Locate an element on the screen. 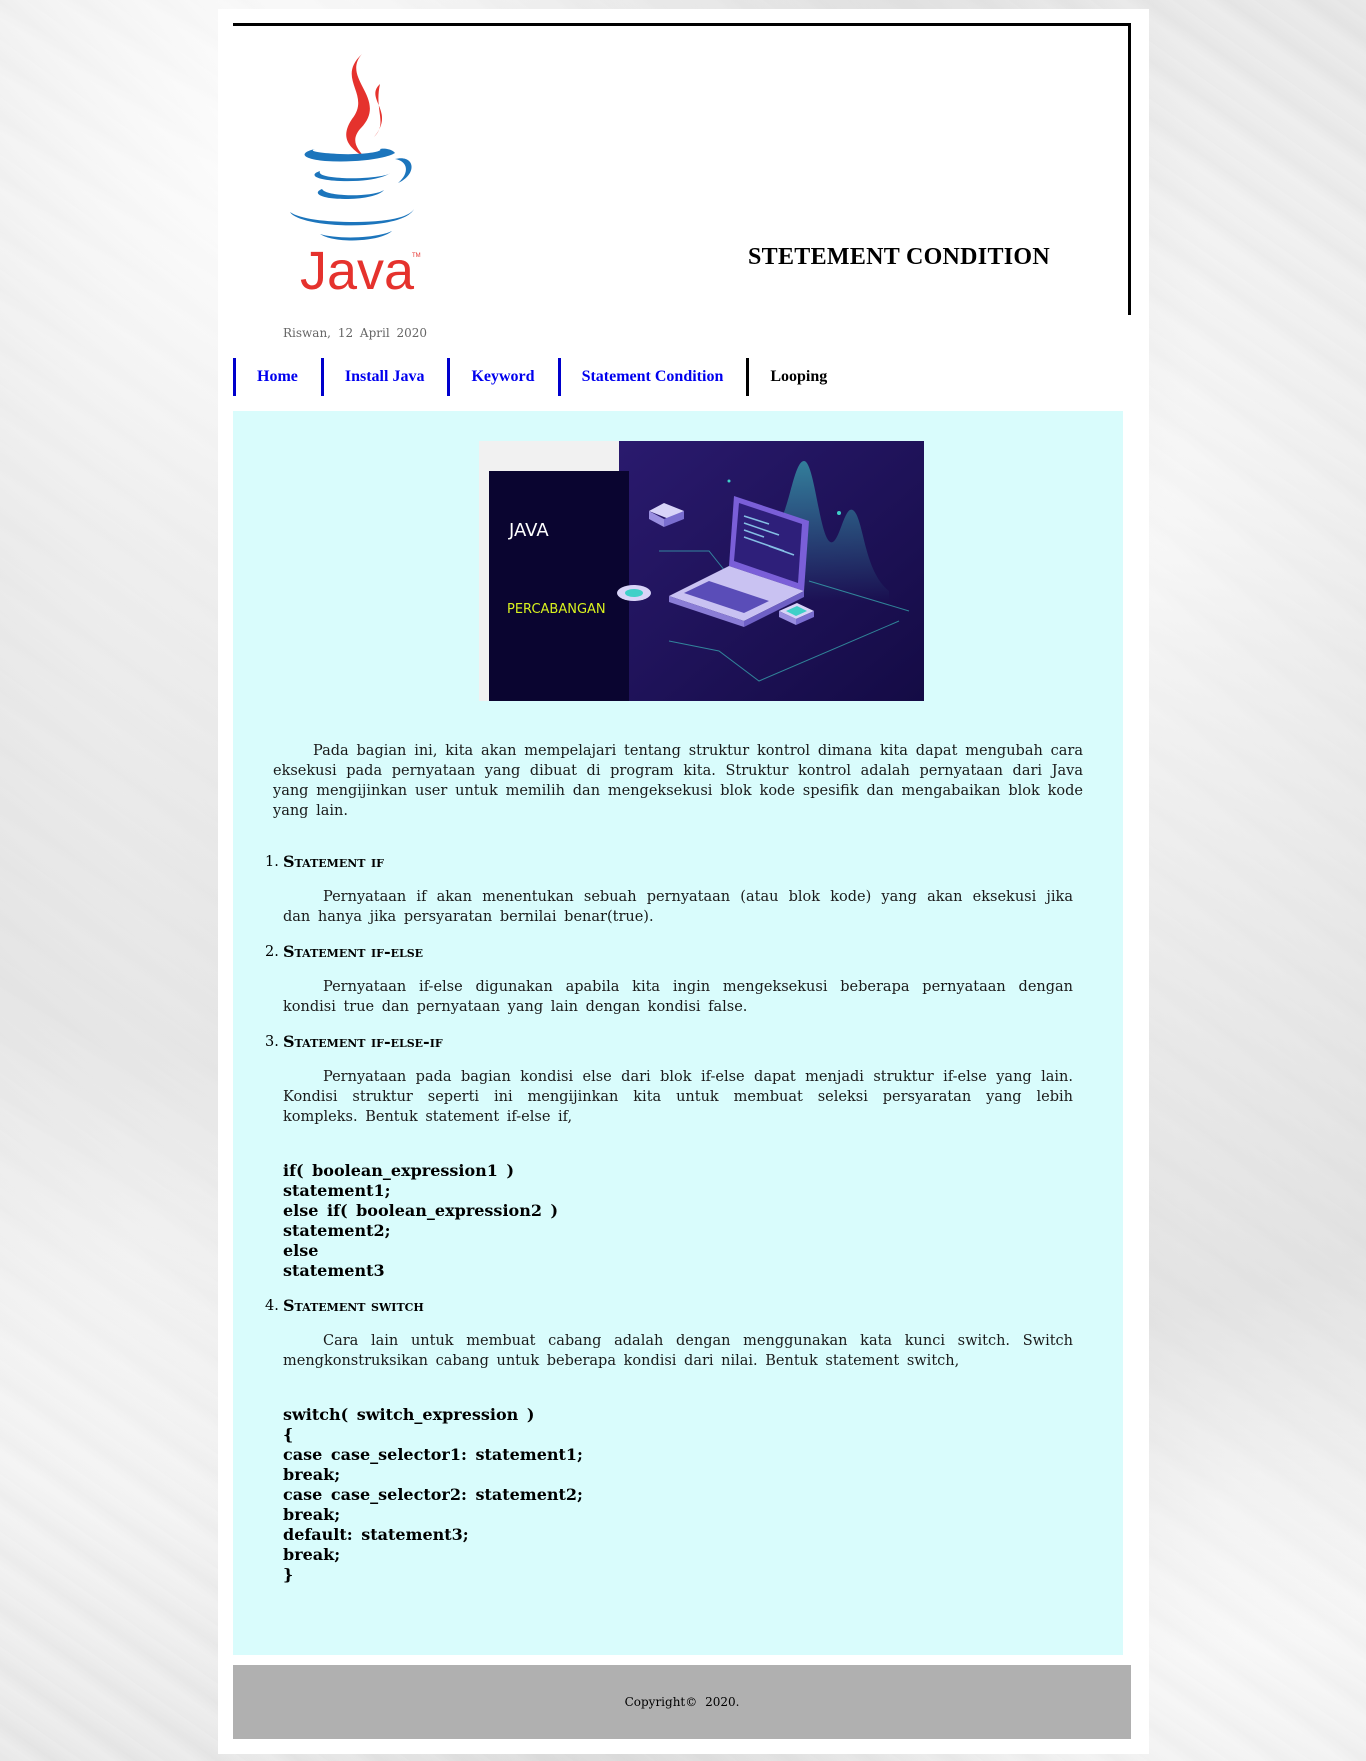  nav-looping-link: Looping is located at coordinates (798, 377).